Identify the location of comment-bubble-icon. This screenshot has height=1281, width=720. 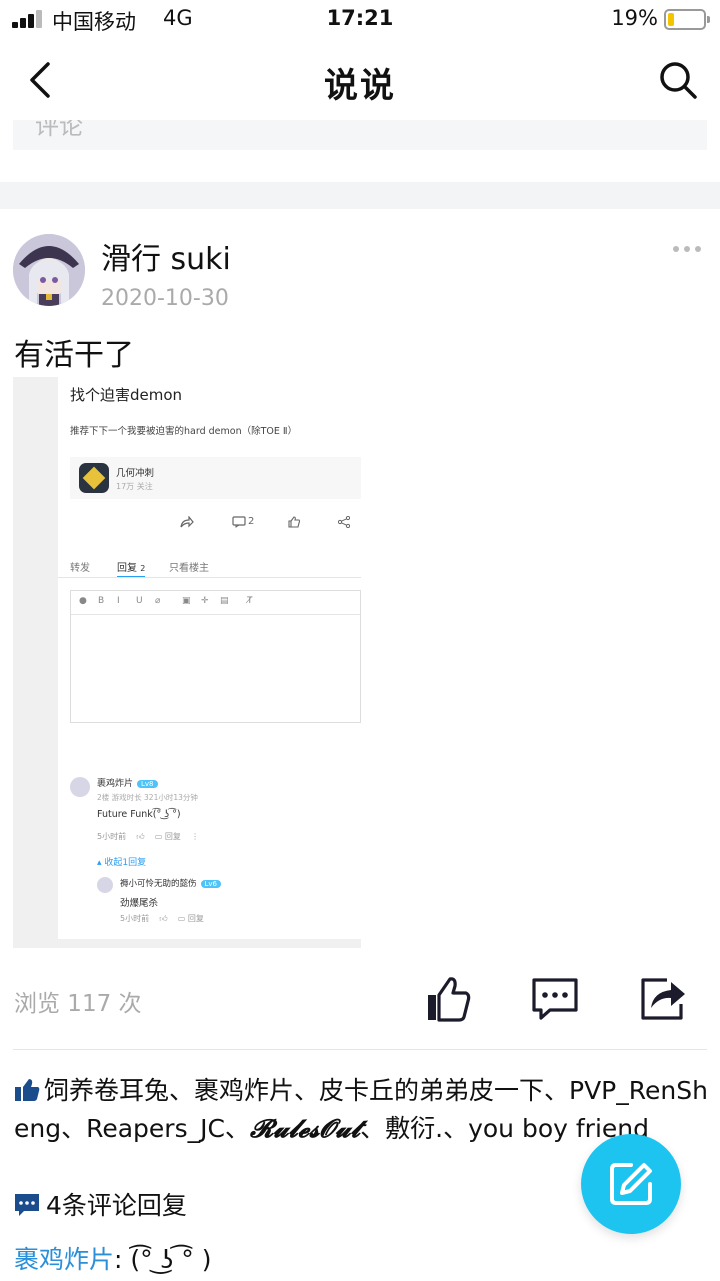
(555, 999).